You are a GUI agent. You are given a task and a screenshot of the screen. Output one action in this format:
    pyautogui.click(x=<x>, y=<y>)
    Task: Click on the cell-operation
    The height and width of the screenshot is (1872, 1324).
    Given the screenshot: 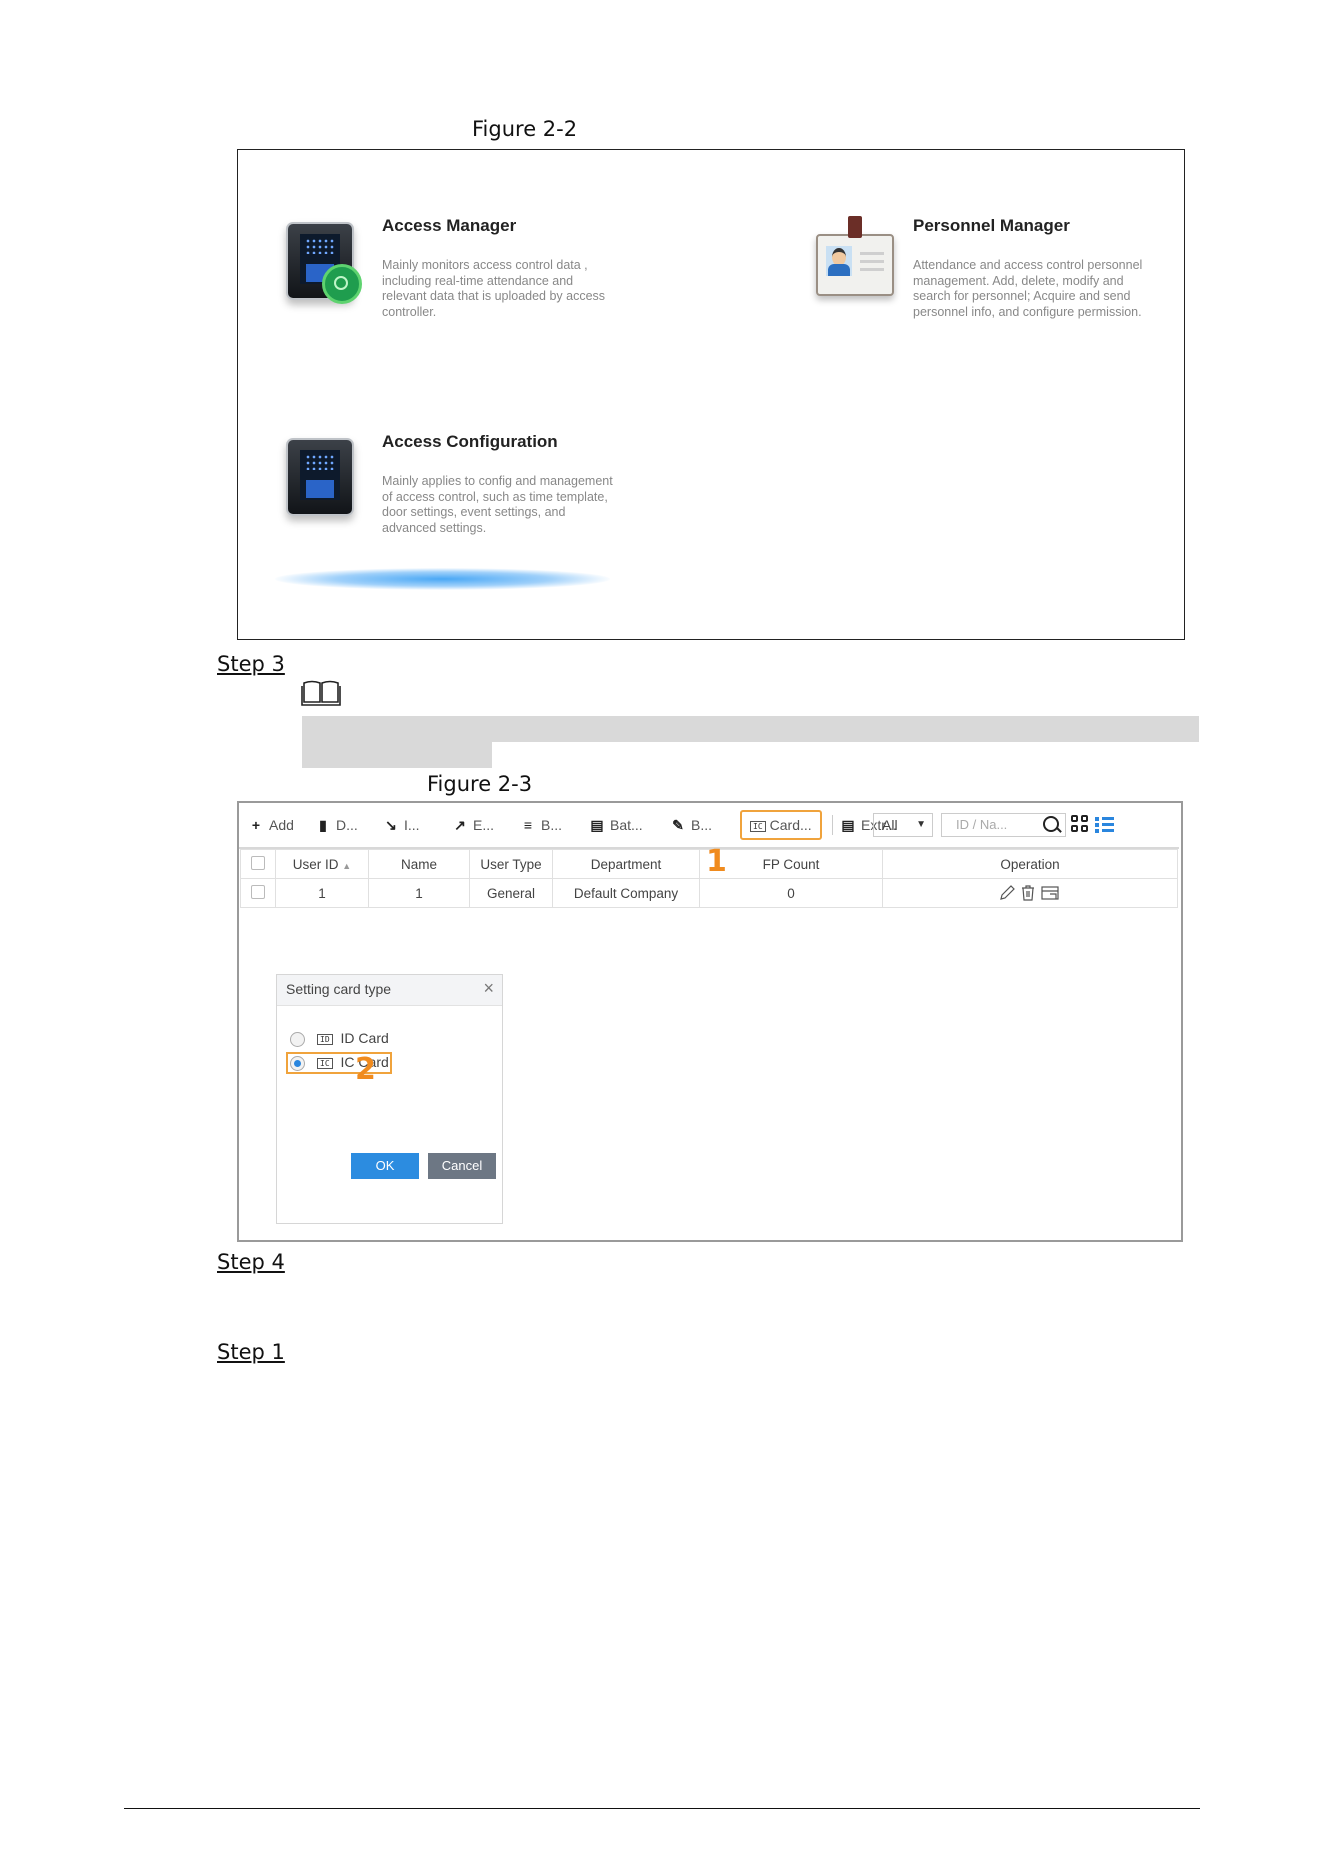 What is the action you would take?
    pyautogui.click(x=1030, y=893)
    